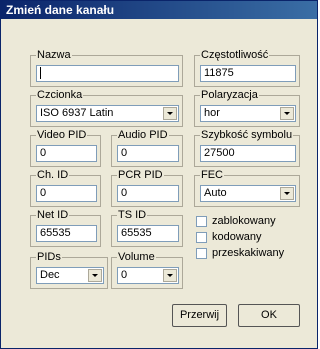 This screenshot has height=349, width=320. I want to click on group-szybkosc-symbolu: Szybkość symbolu 27500, so click(247, 148).